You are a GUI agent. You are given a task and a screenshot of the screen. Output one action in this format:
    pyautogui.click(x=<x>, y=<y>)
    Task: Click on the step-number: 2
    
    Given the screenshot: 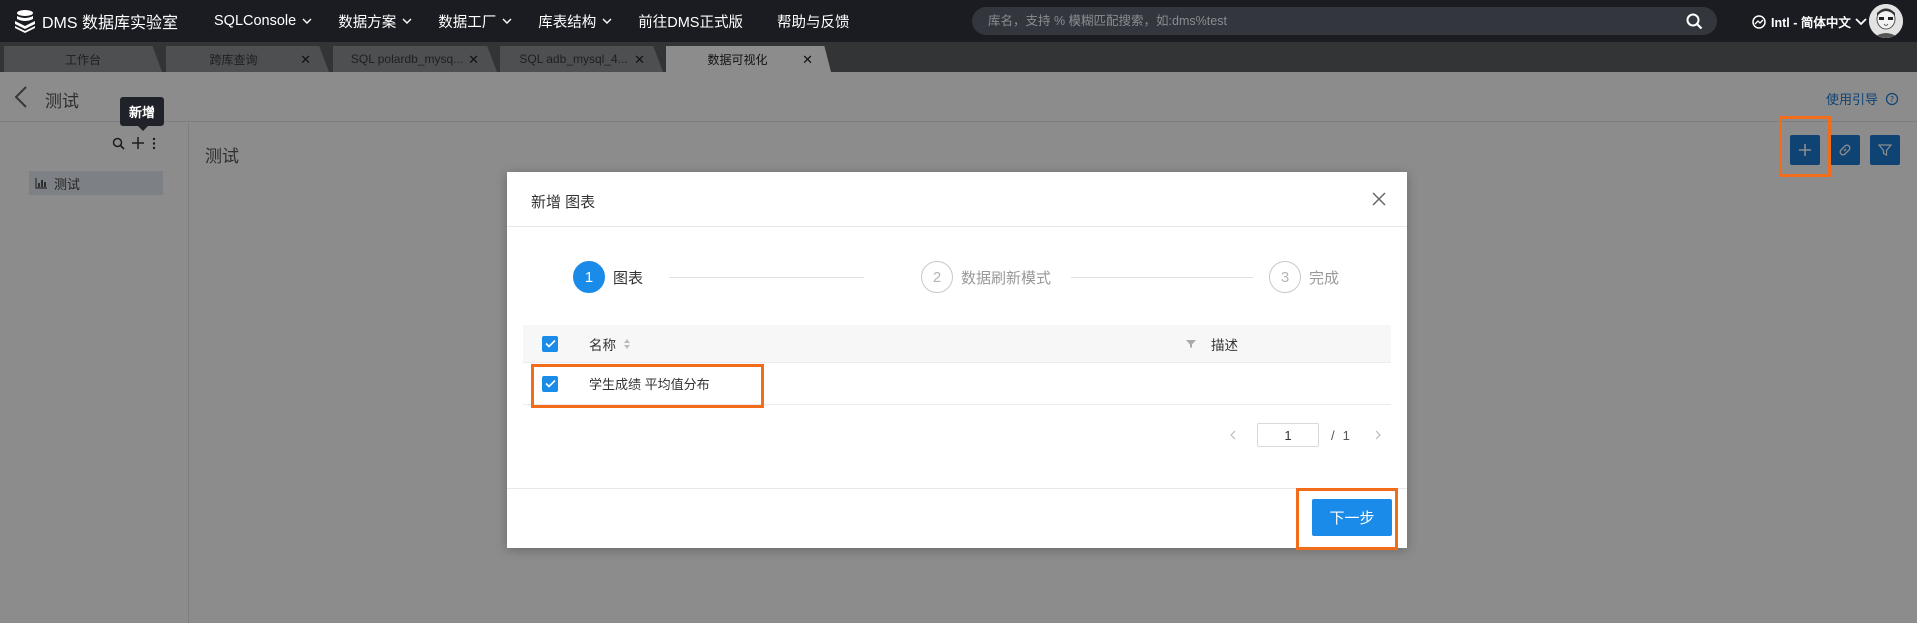 What is the action you would take?
    pyautogui.click(x=937, y=277)
    